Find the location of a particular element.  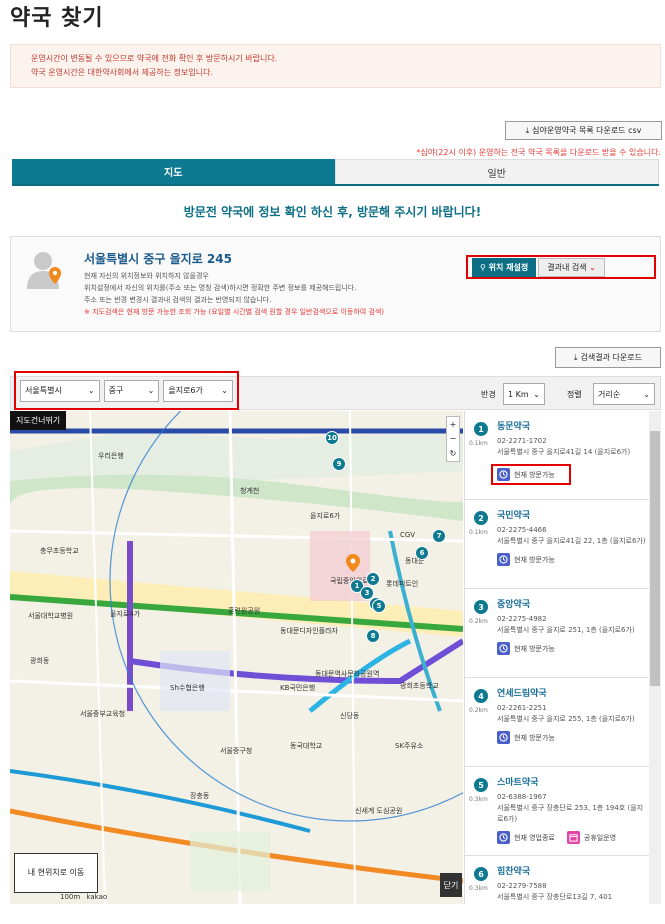

current-location-button: 내 현위치로 이동 is located at coordinates (56, 873).